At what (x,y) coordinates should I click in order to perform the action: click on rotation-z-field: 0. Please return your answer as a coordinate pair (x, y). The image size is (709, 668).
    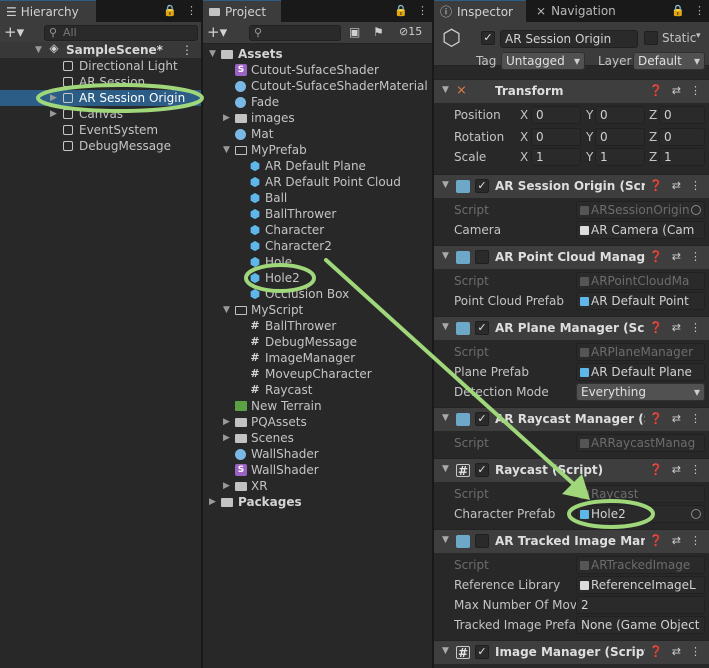
    Looking at the image, I should click on (682, 137).